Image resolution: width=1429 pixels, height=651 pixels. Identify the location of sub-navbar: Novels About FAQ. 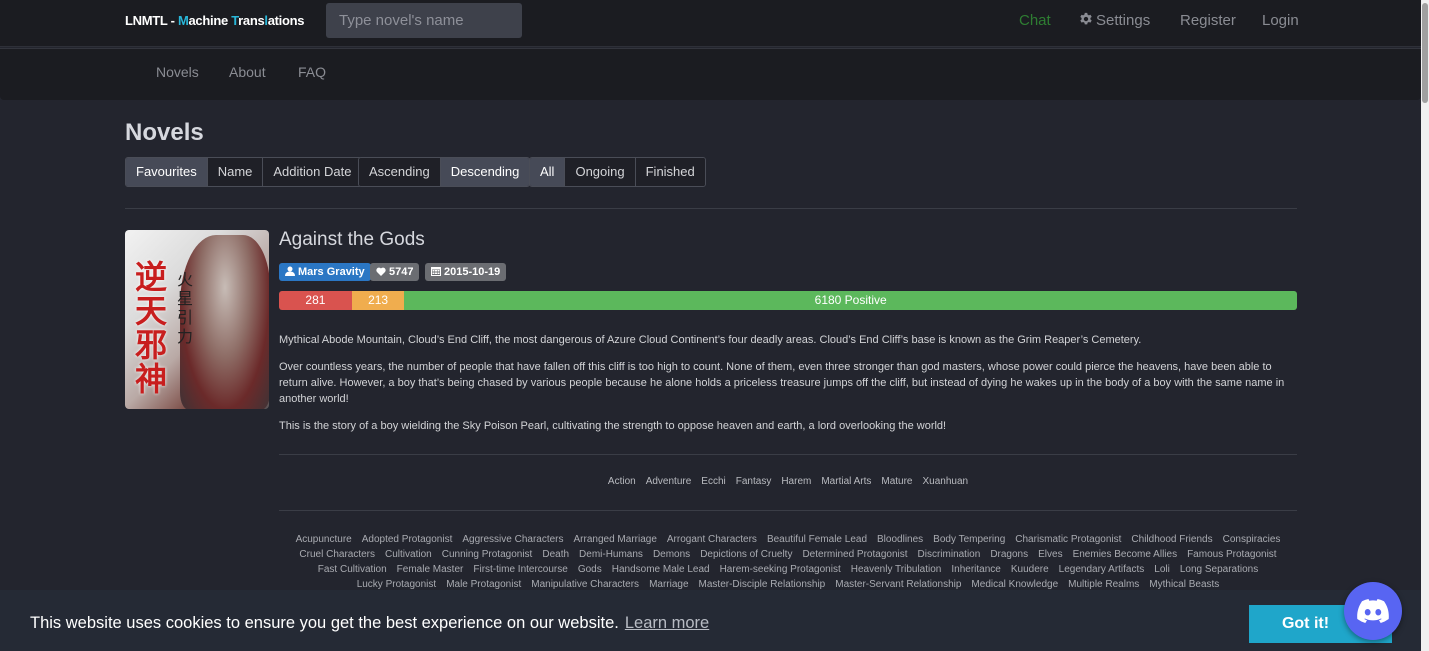
(710, 74).